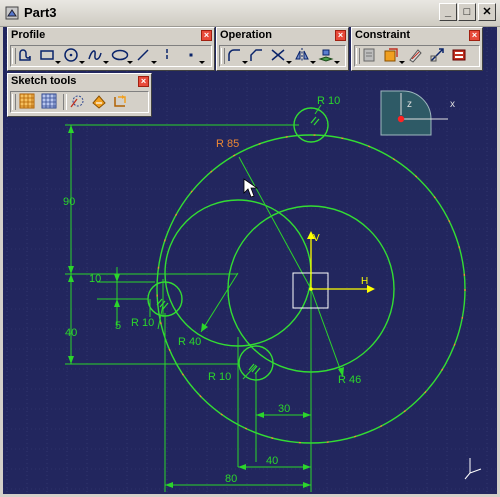 The image size is (500, 497). I want to click on profile-toolbar-body, so click(111, 56).